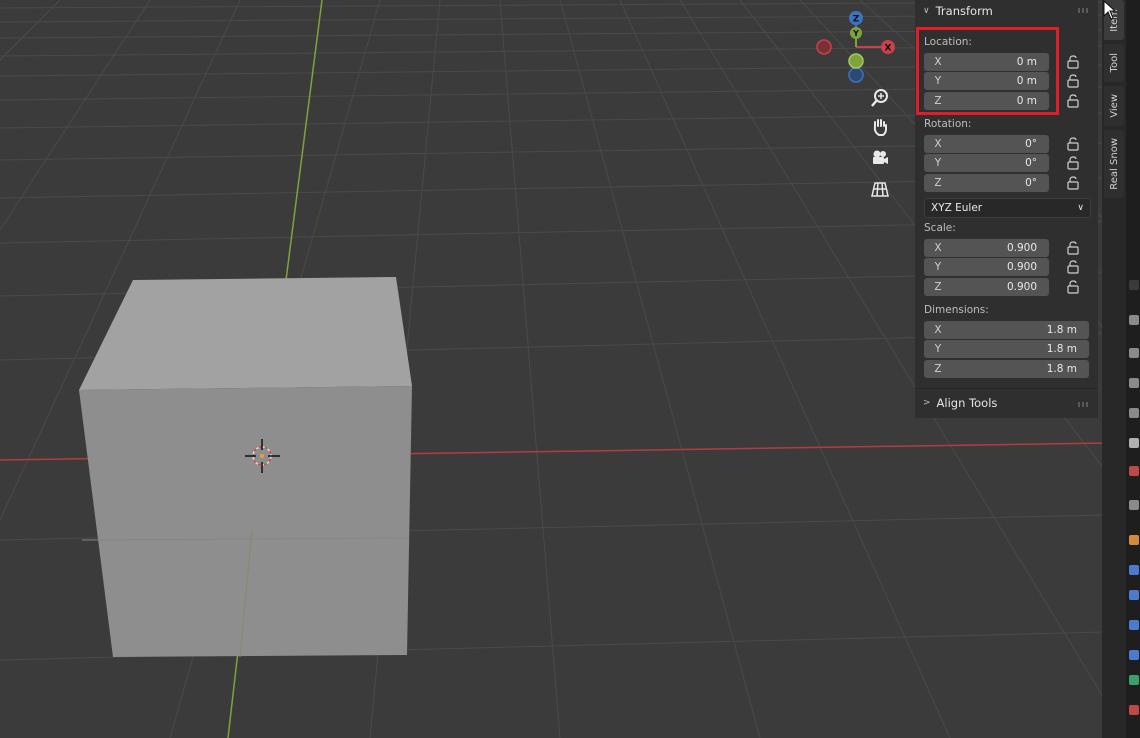 Image resolution: width=1140 pixels, height=738 pixels. Describe the element at coordinates (1114, 369) in the screenshot. I see `sidebar-tabs: Item Tool View Real Snow` at that location.